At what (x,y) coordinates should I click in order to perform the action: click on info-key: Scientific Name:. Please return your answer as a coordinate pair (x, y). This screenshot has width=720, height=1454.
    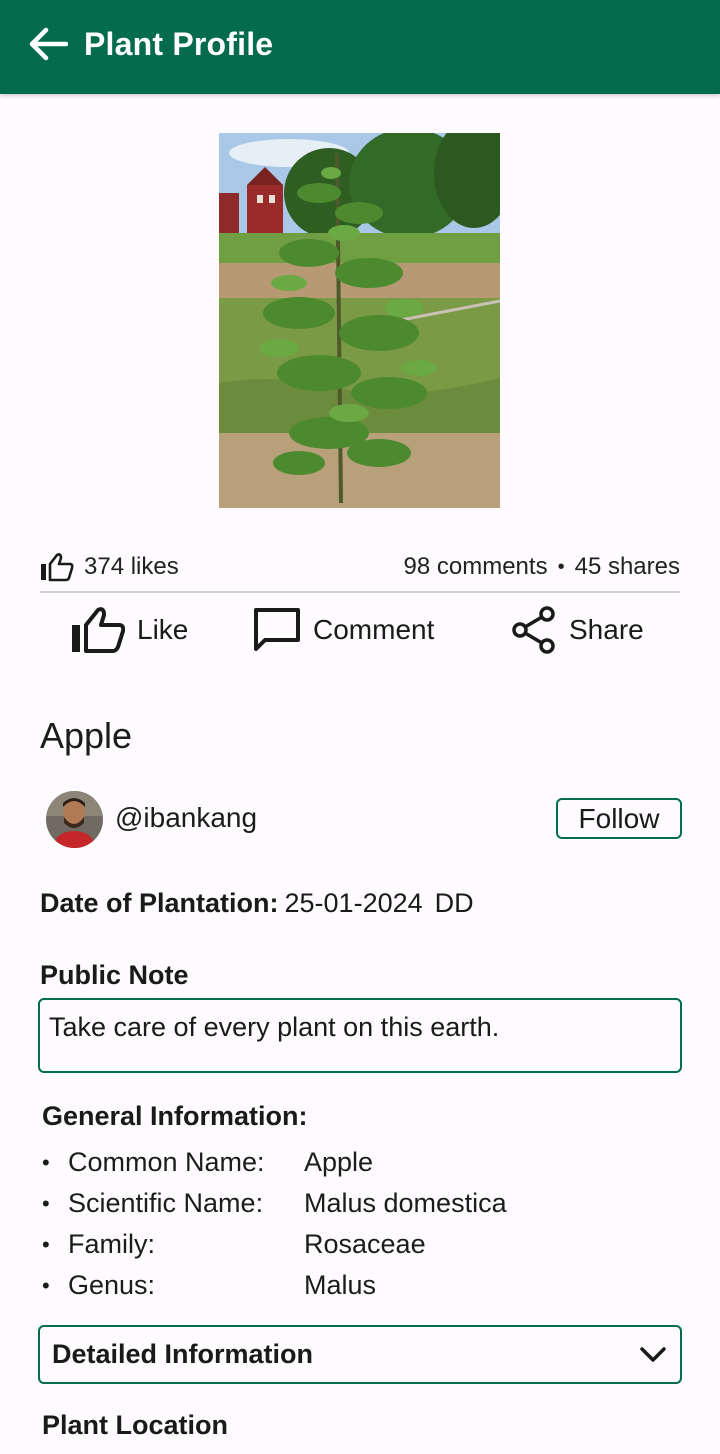
    Looking at the image, I should click on (166, 1203).